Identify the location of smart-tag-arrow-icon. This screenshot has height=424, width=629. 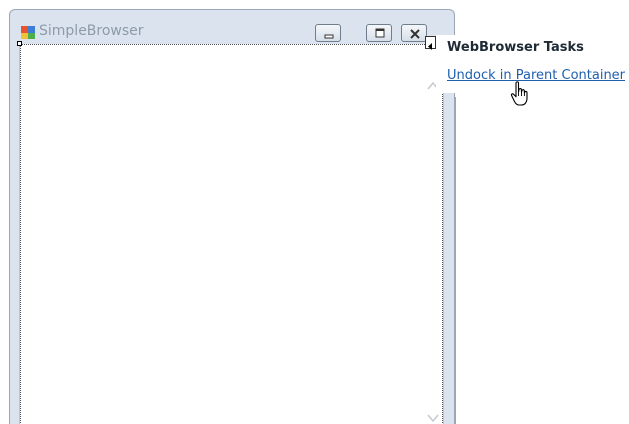
(430, 46).